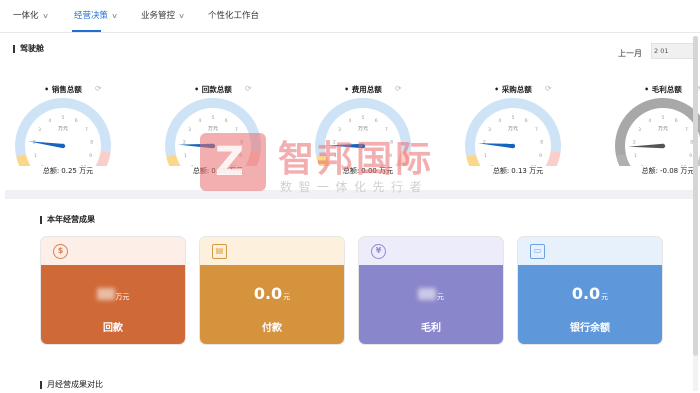  I want to click on period-input: 2 01, so click(673, 51).